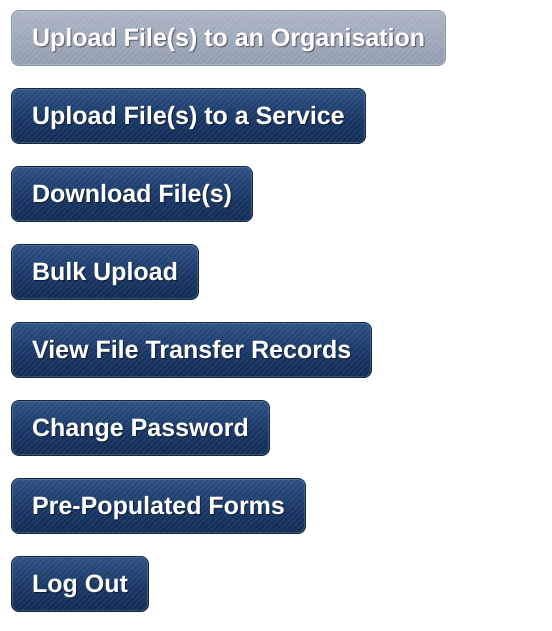 This screenshot has height=631, width=552. I want to click on menu-button: Change Password, so click(140, 428).